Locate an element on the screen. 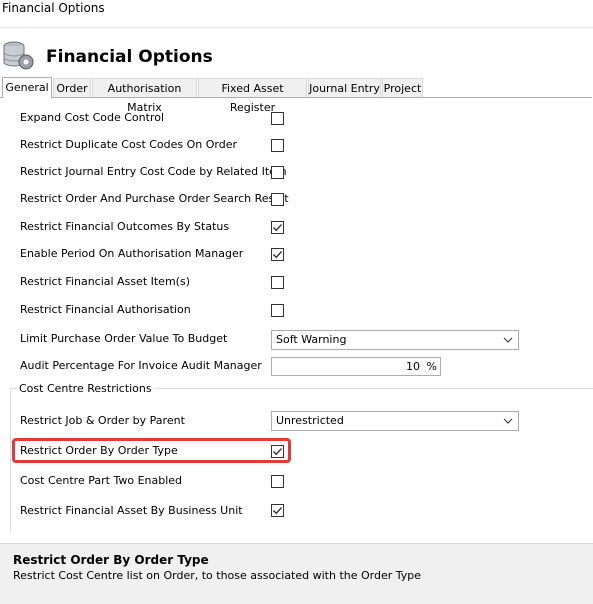 Image resolution: width=593 pixels, height=604 pixels. audit-percentage-value: 10 is located at coordinates (413, 366).